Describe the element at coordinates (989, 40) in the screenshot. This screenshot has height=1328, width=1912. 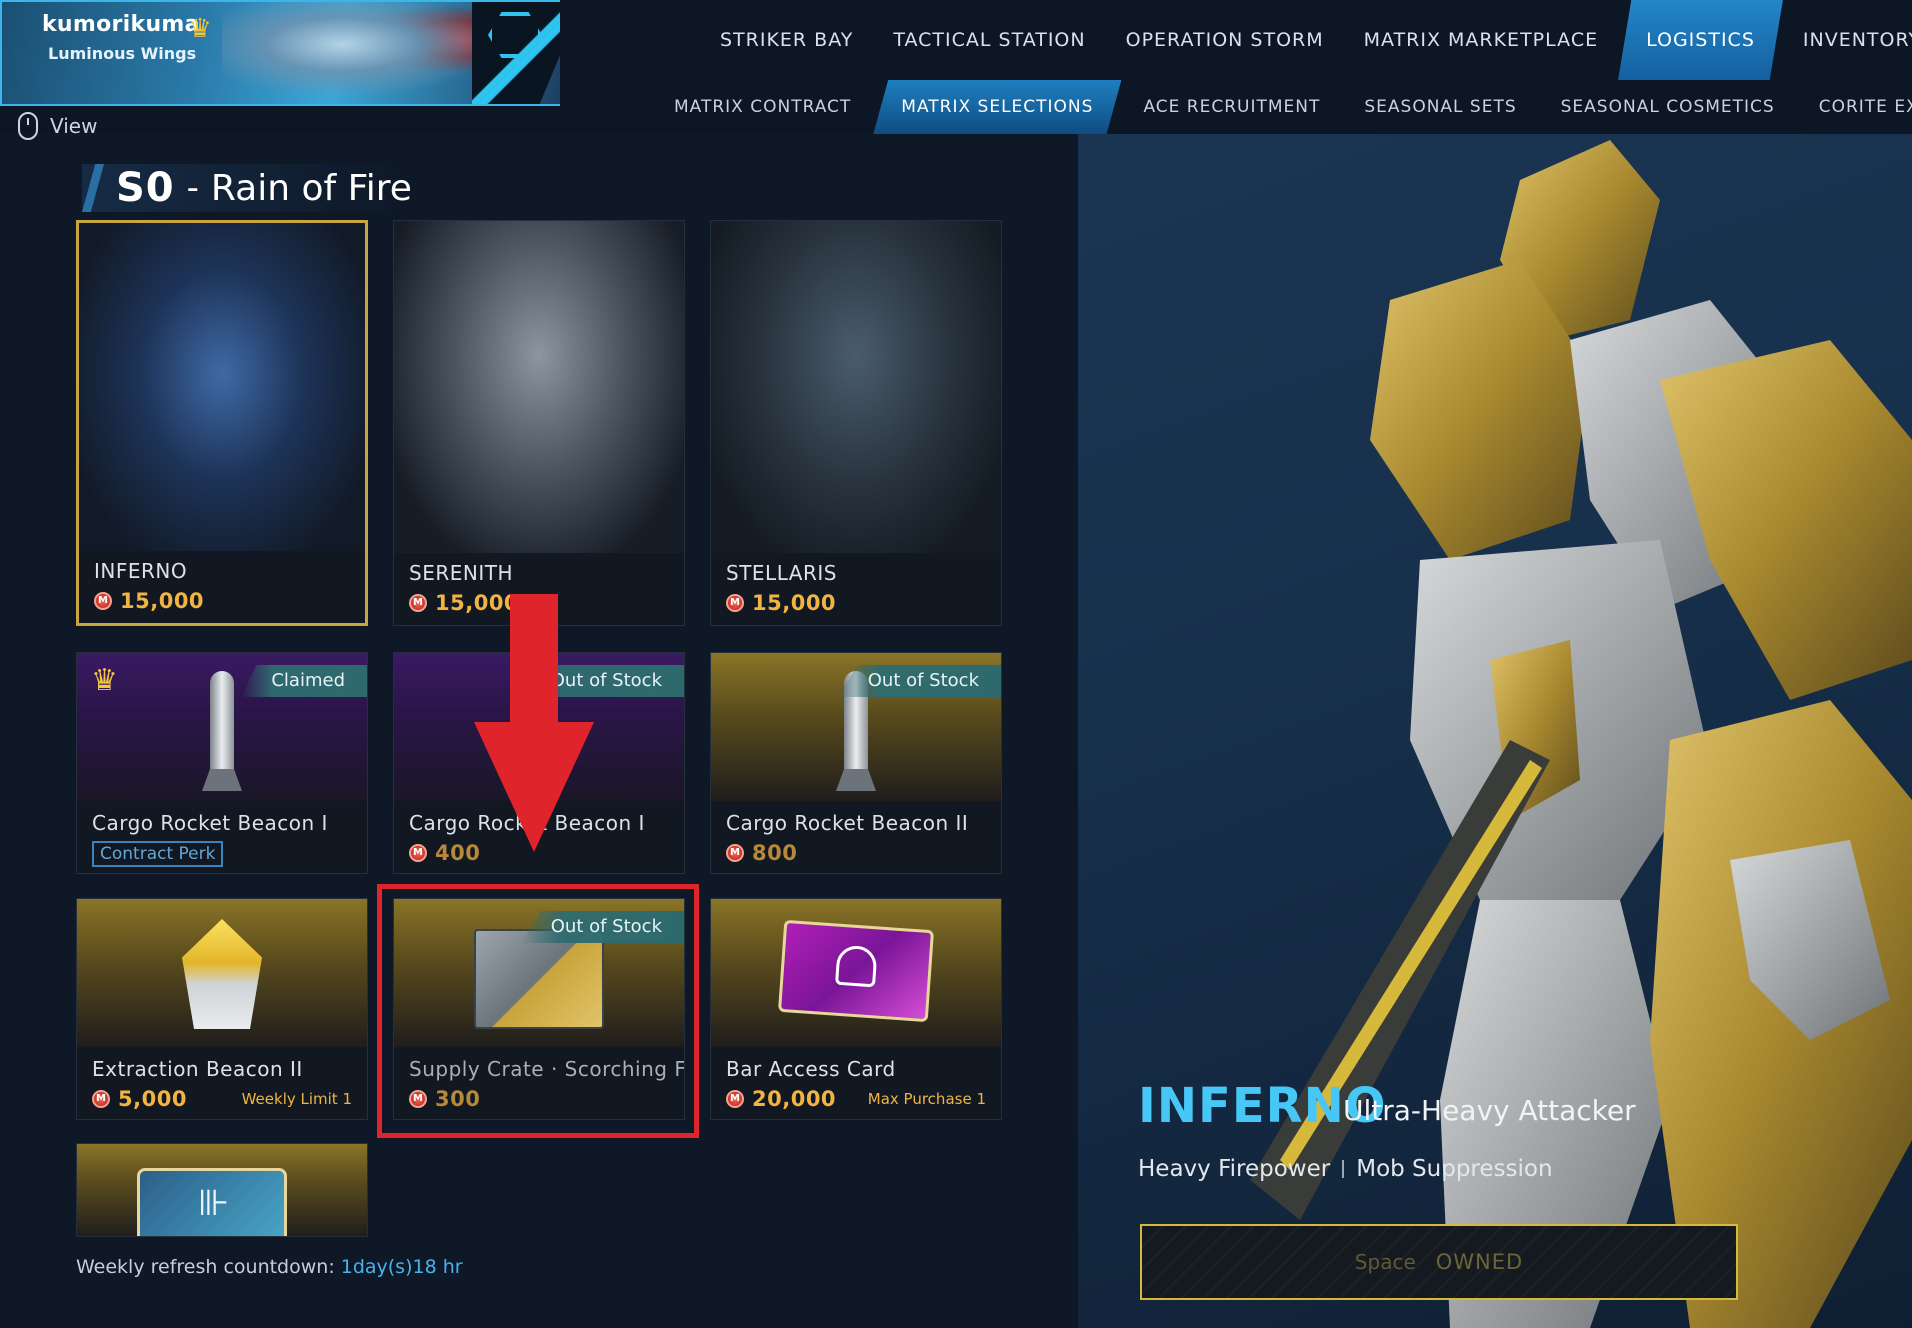
I see `nav-tactical-station: TACTICAL STATION` at that location.